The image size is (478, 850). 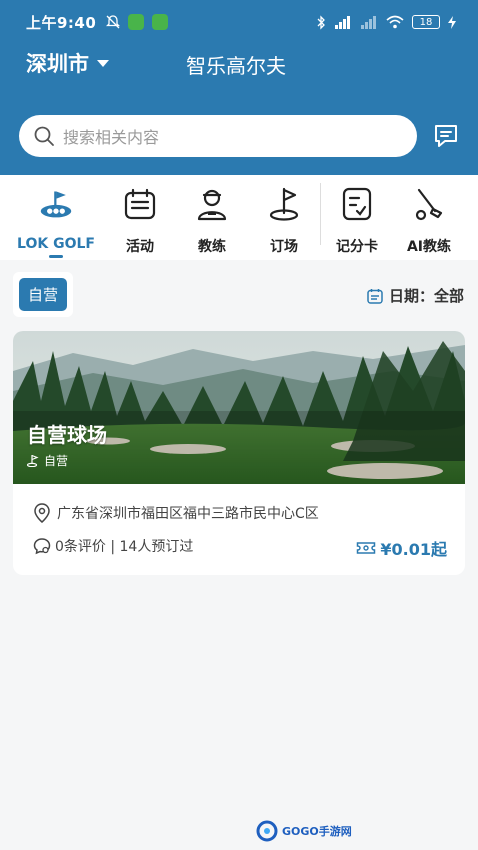 What do you see at coordinates (212, 204) in the screenshot?
I see `coach-icon` at bounding box center [212, 204].